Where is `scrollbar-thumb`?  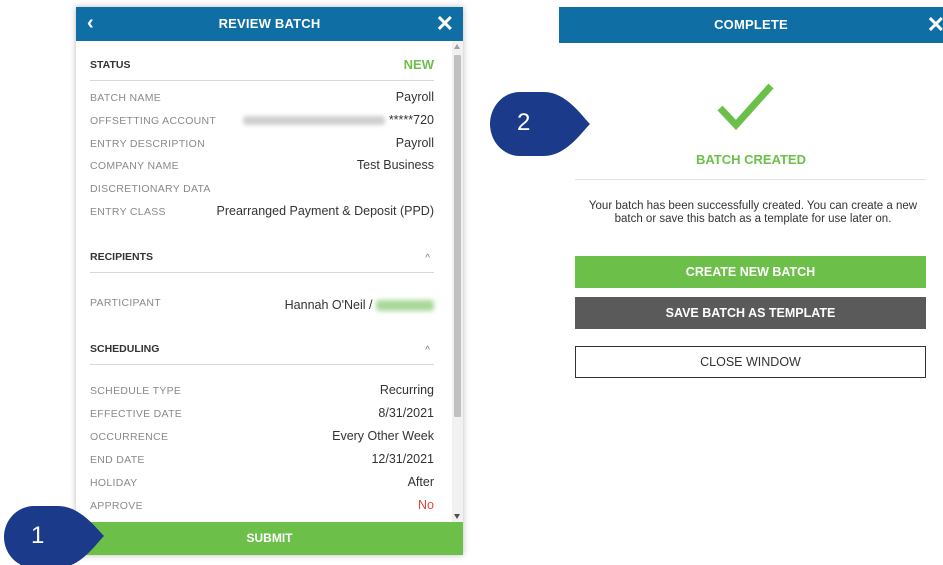
scrollbar-thumb is located at coordinates (457, 236).